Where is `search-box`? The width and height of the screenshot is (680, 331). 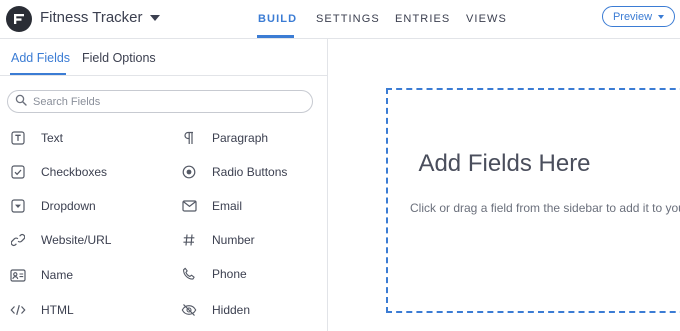 search-box is located at coordinates (160, 101).